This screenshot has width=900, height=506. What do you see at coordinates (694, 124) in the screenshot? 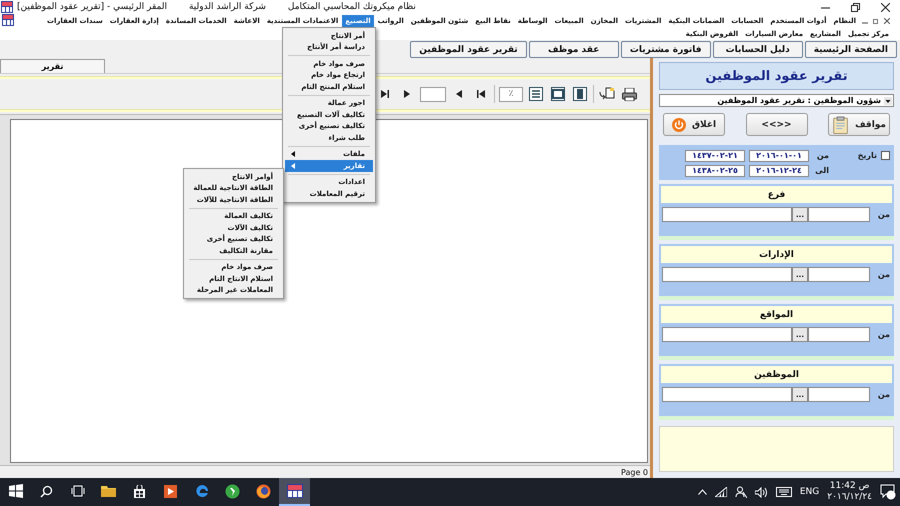
I see `close-button: اغلاق` at bounding box center [694, 124].